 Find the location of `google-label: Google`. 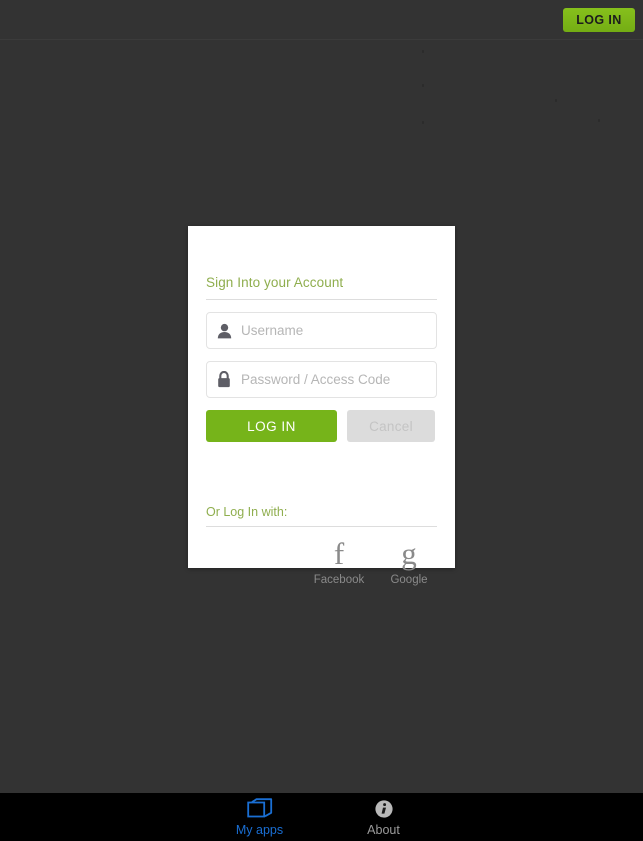

google-label: Google is located at coordinates (409, 580).